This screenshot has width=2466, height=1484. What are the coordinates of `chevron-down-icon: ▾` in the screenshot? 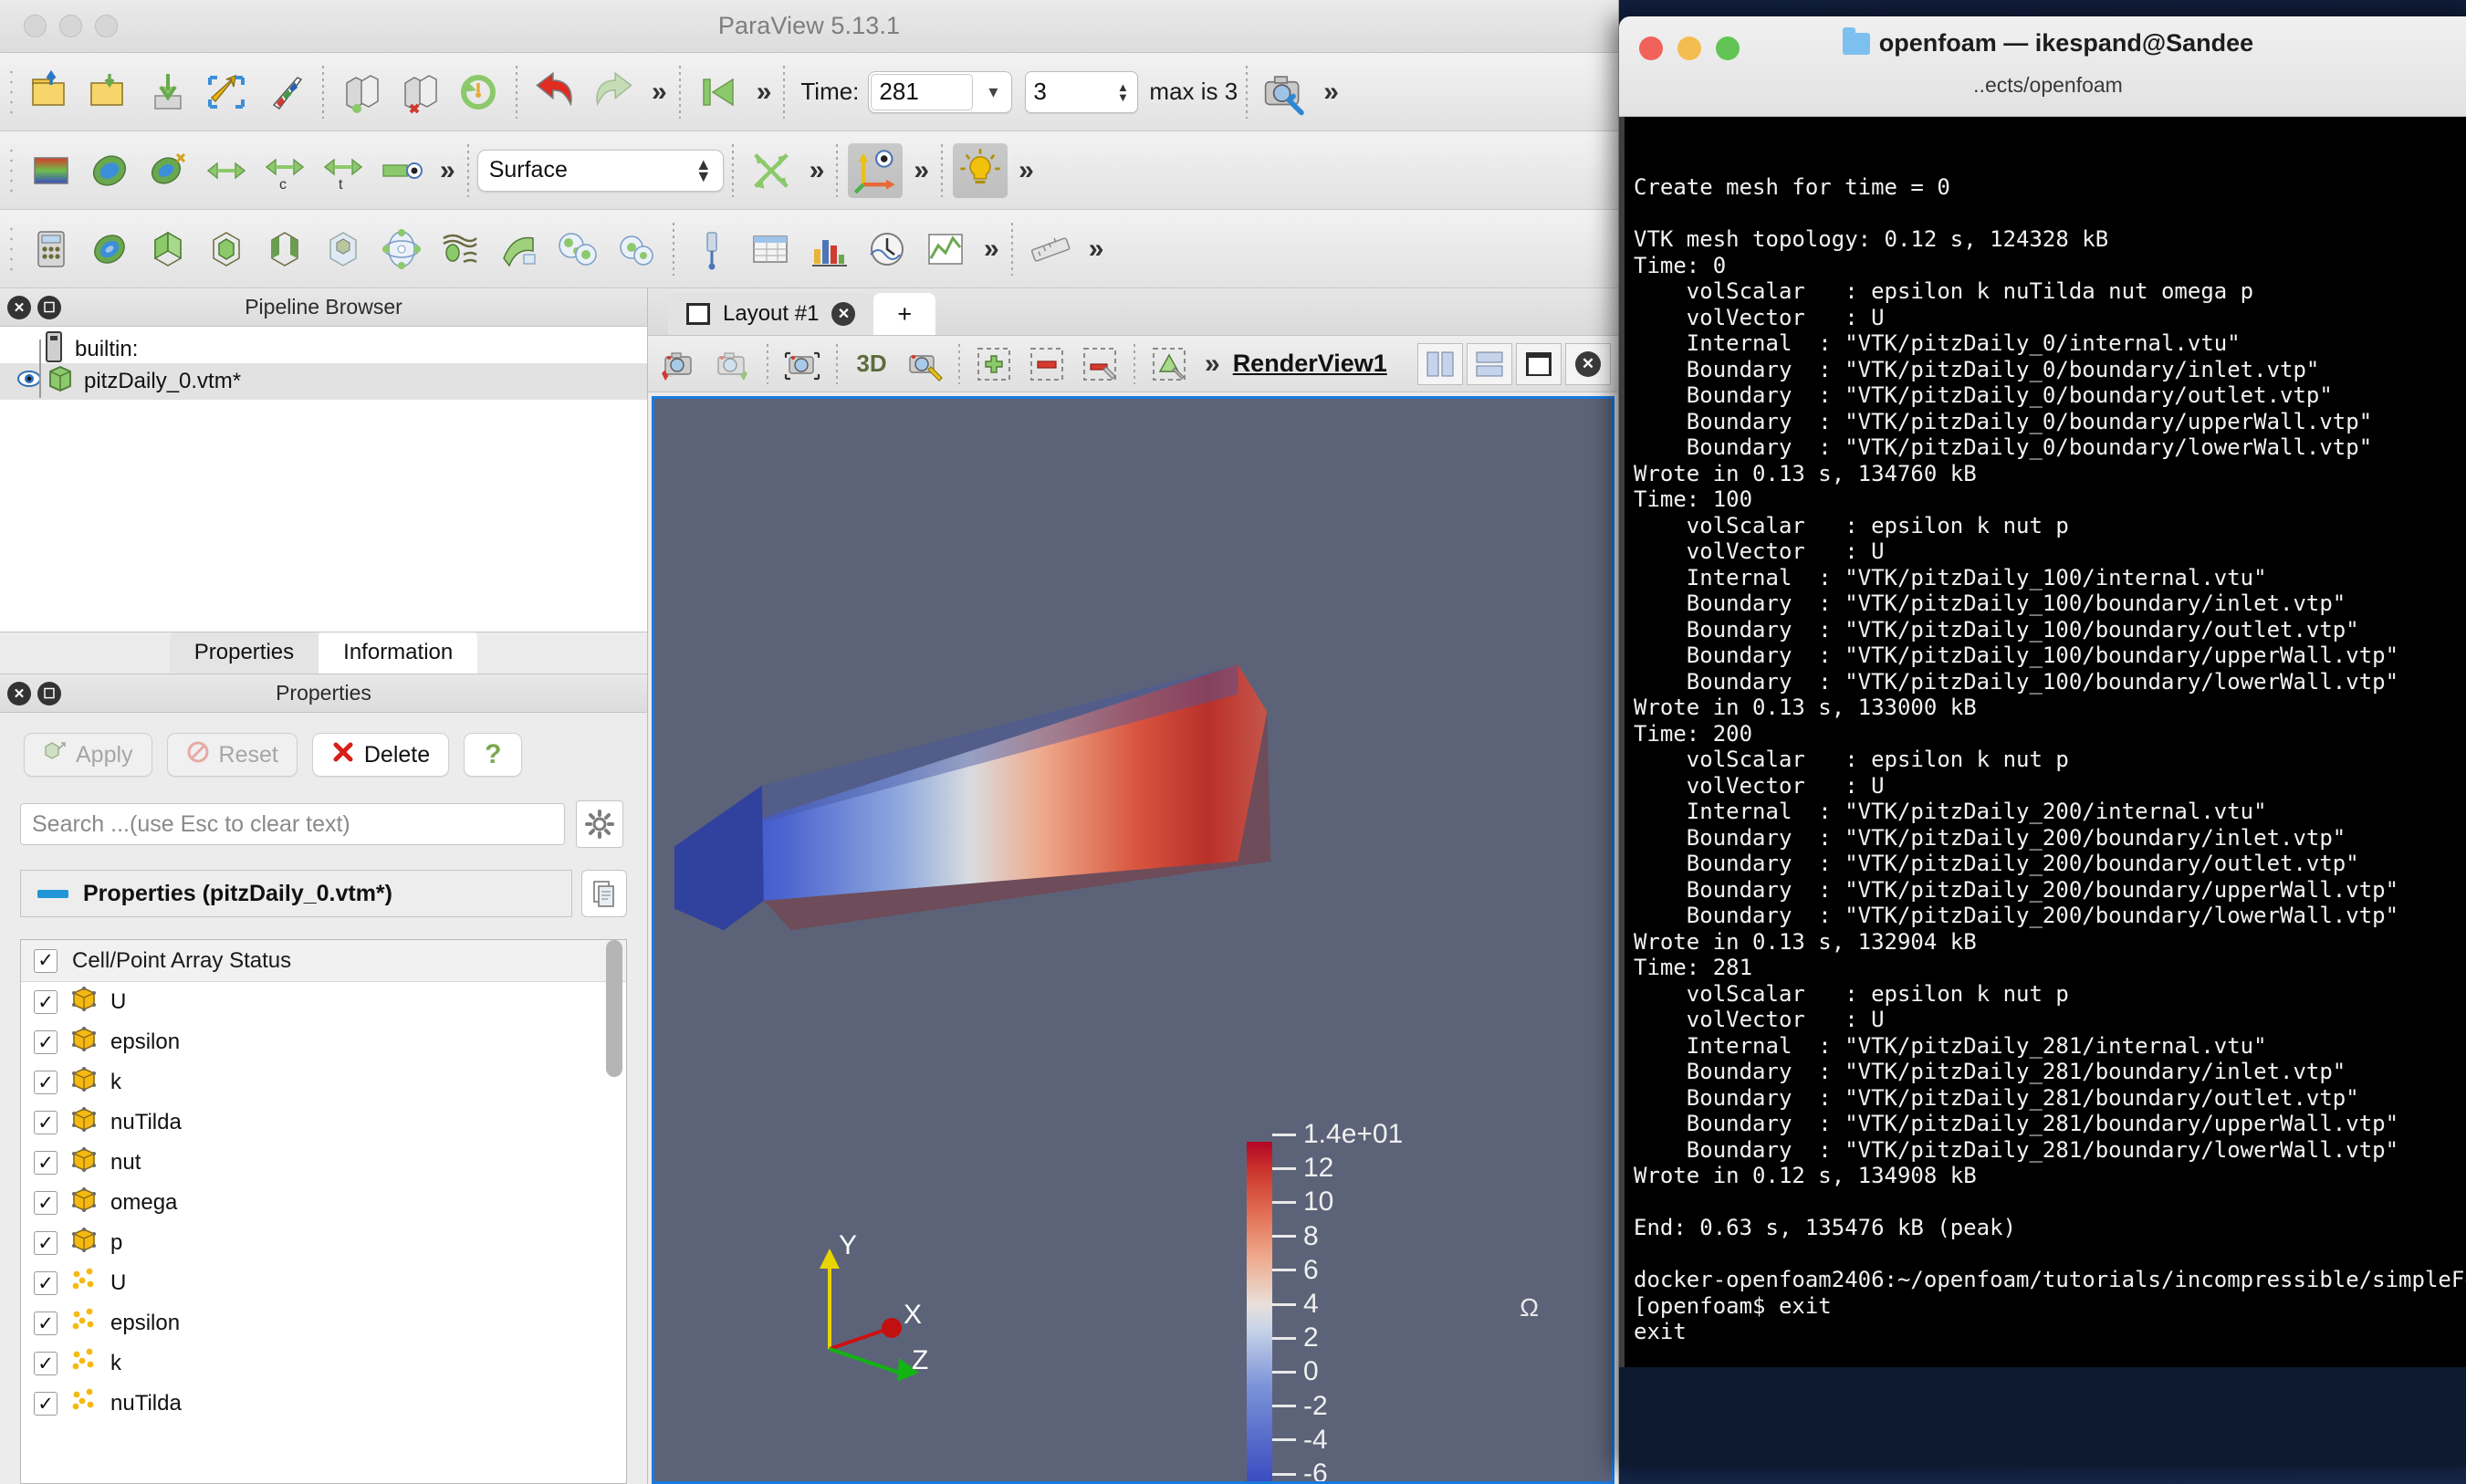 It's located at (993, 91).